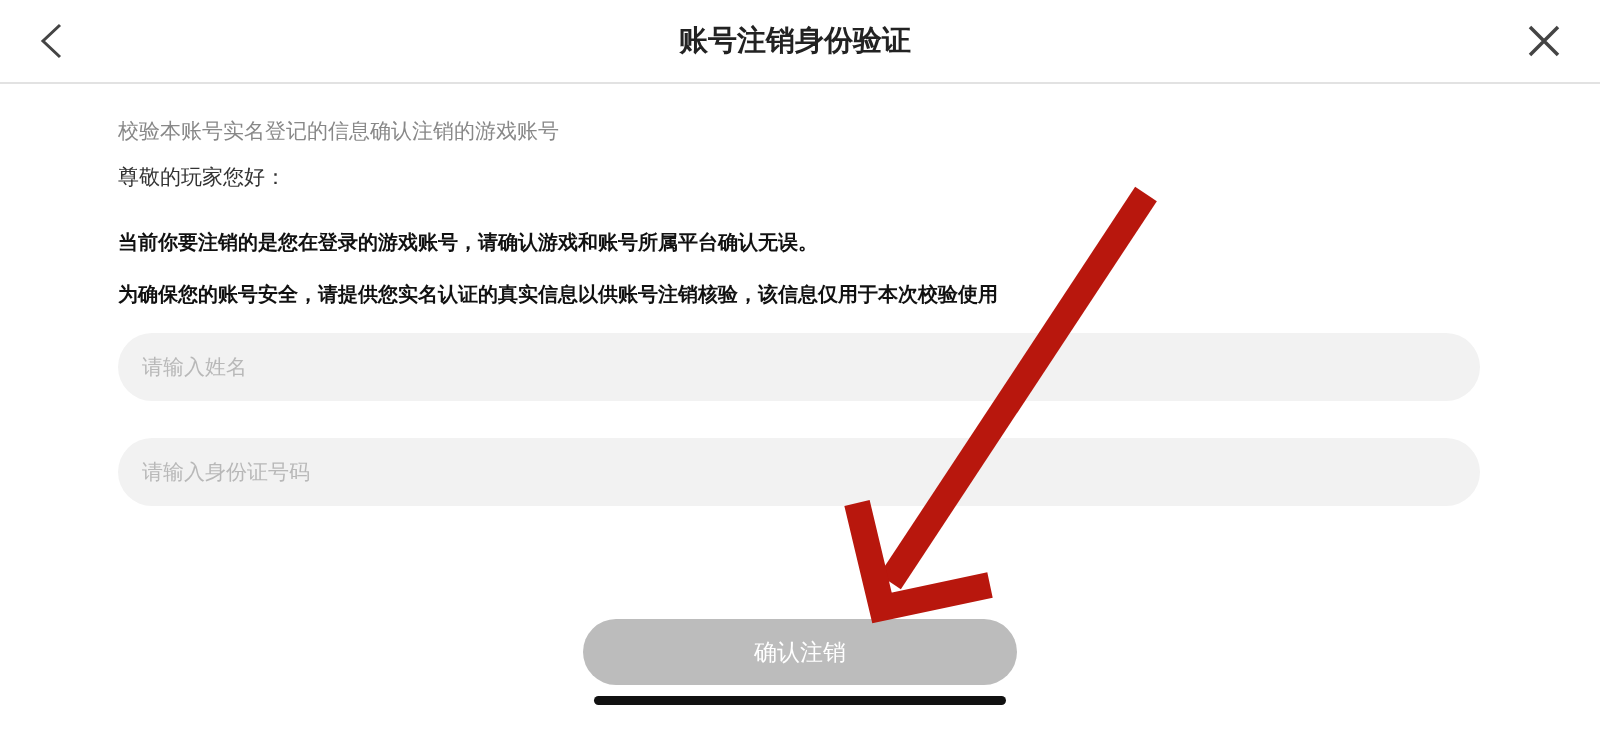 The width and height of the screenshot is (1600, 738). Describe the element at coordinates (51, 41) in the screenshot. I see `back-icon` at that location.